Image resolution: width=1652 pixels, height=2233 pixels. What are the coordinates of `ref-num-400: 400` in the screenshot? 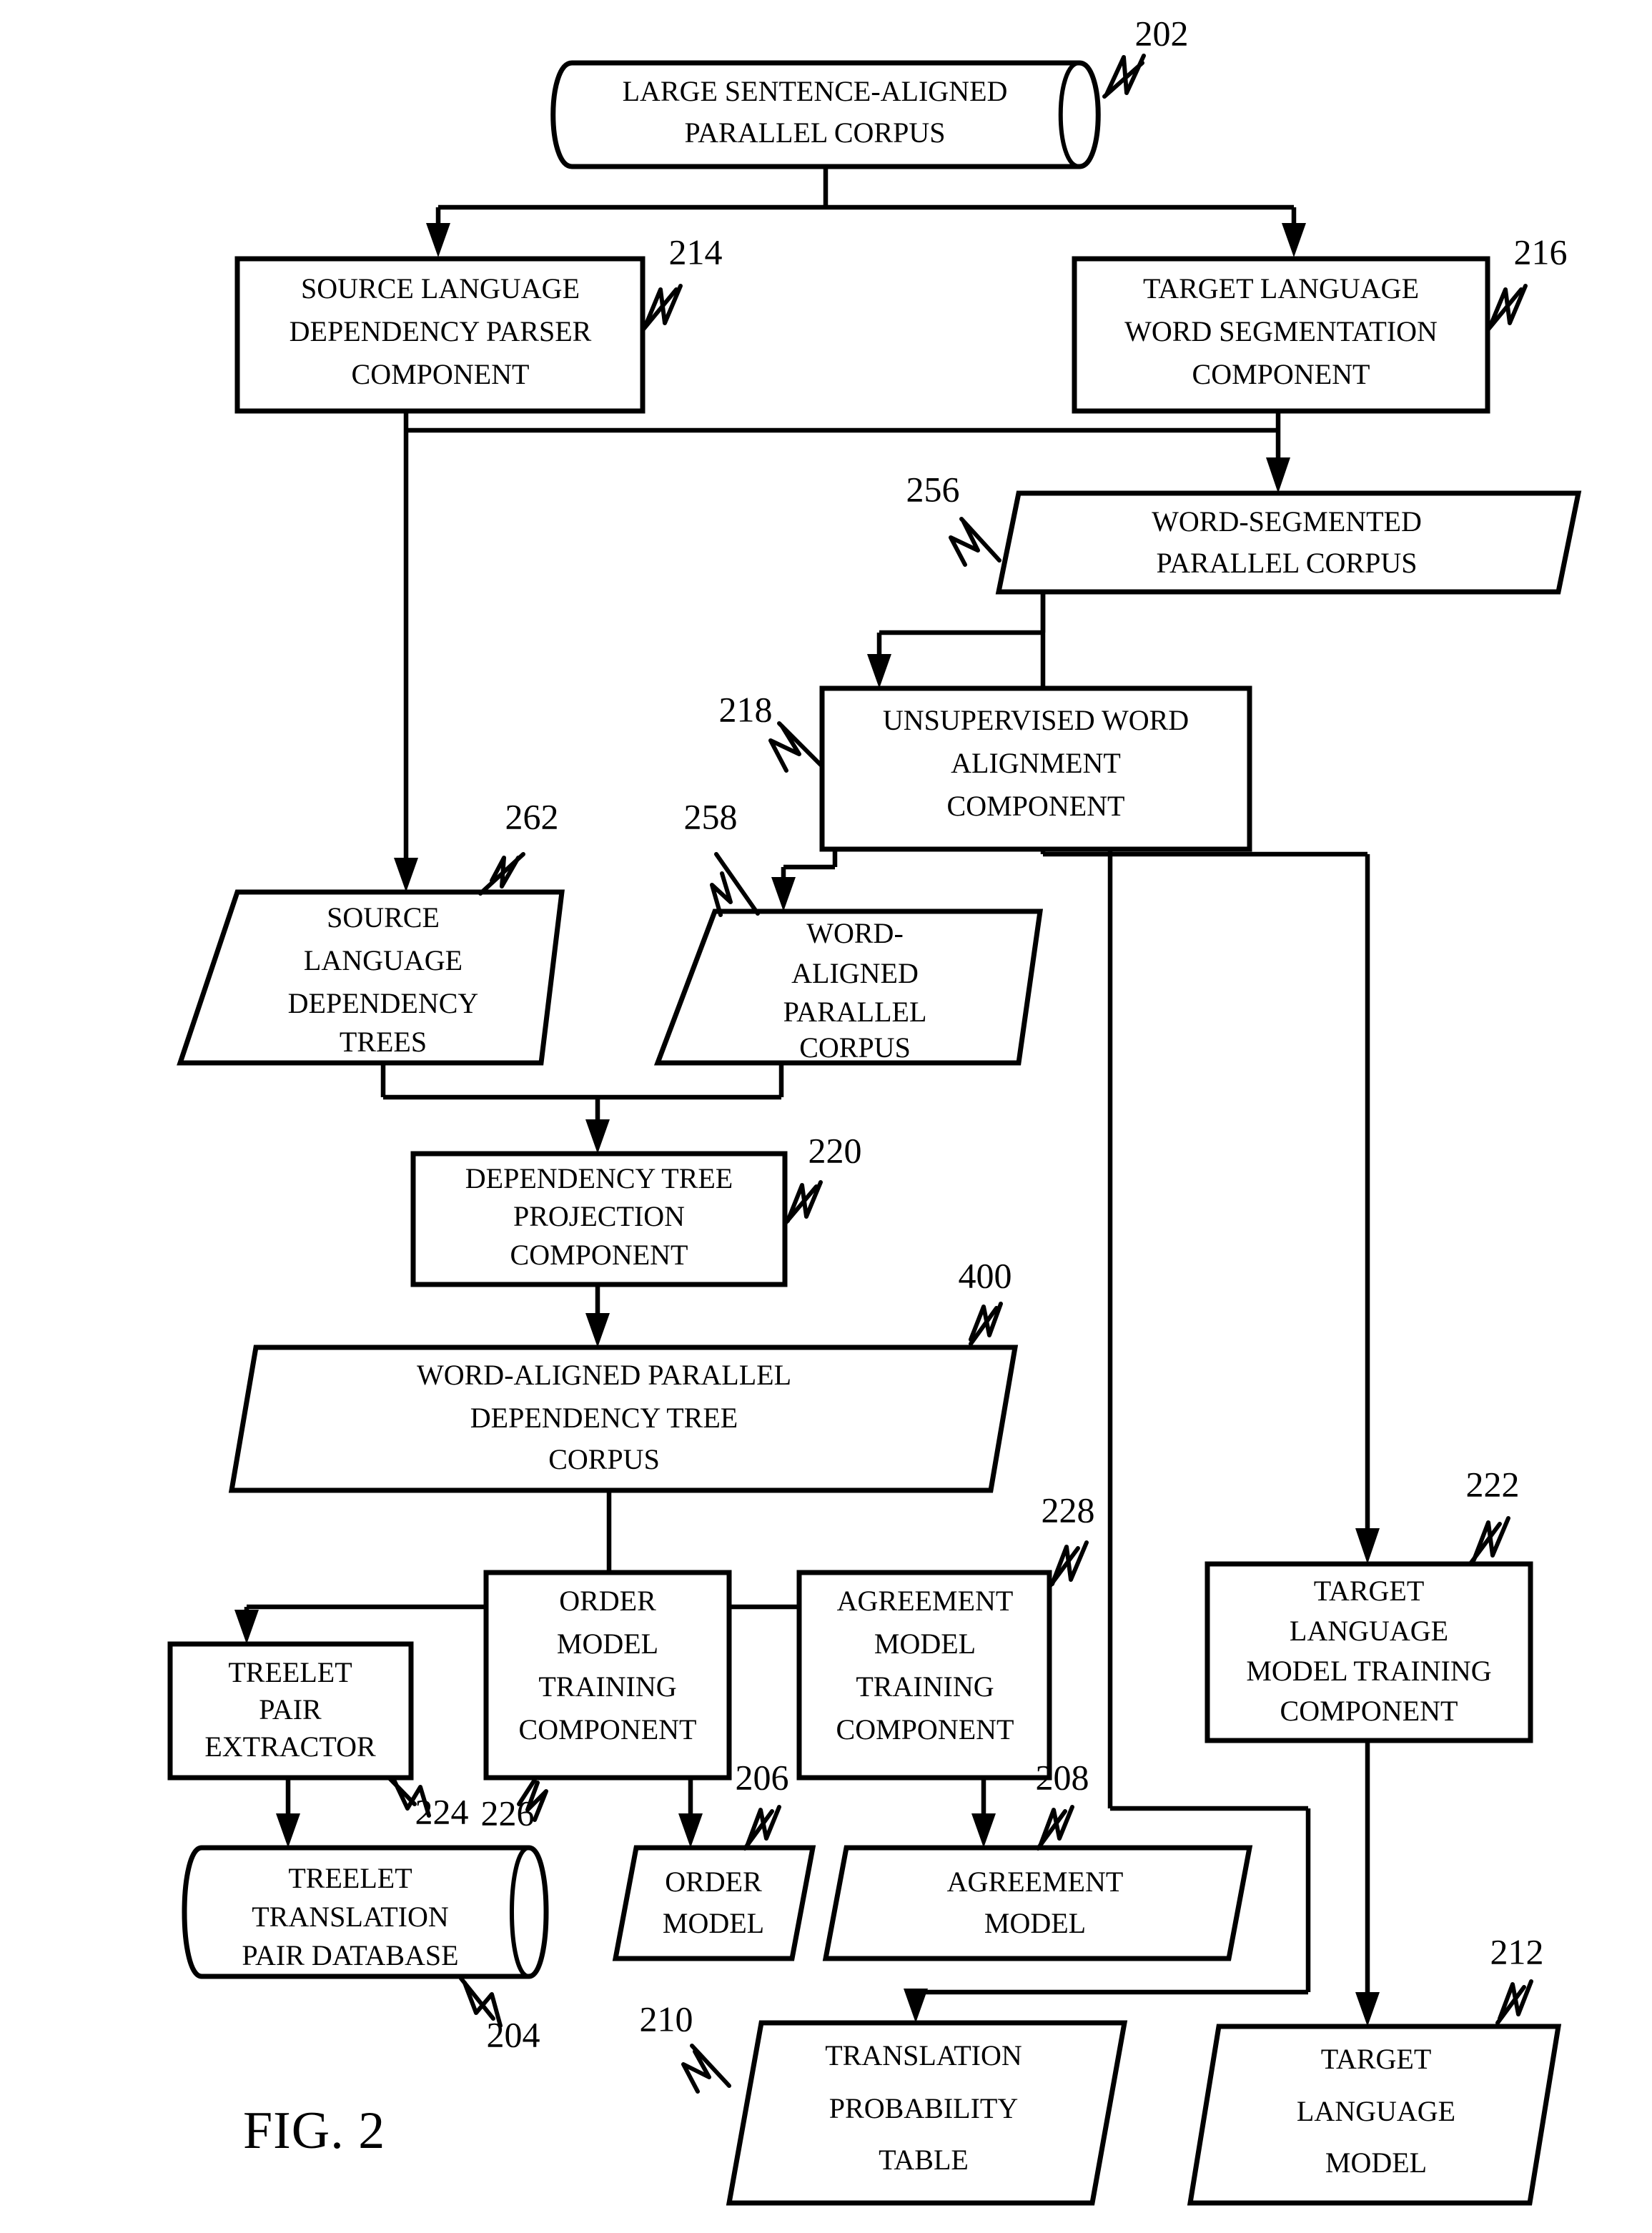 It's located at (986, 1275).